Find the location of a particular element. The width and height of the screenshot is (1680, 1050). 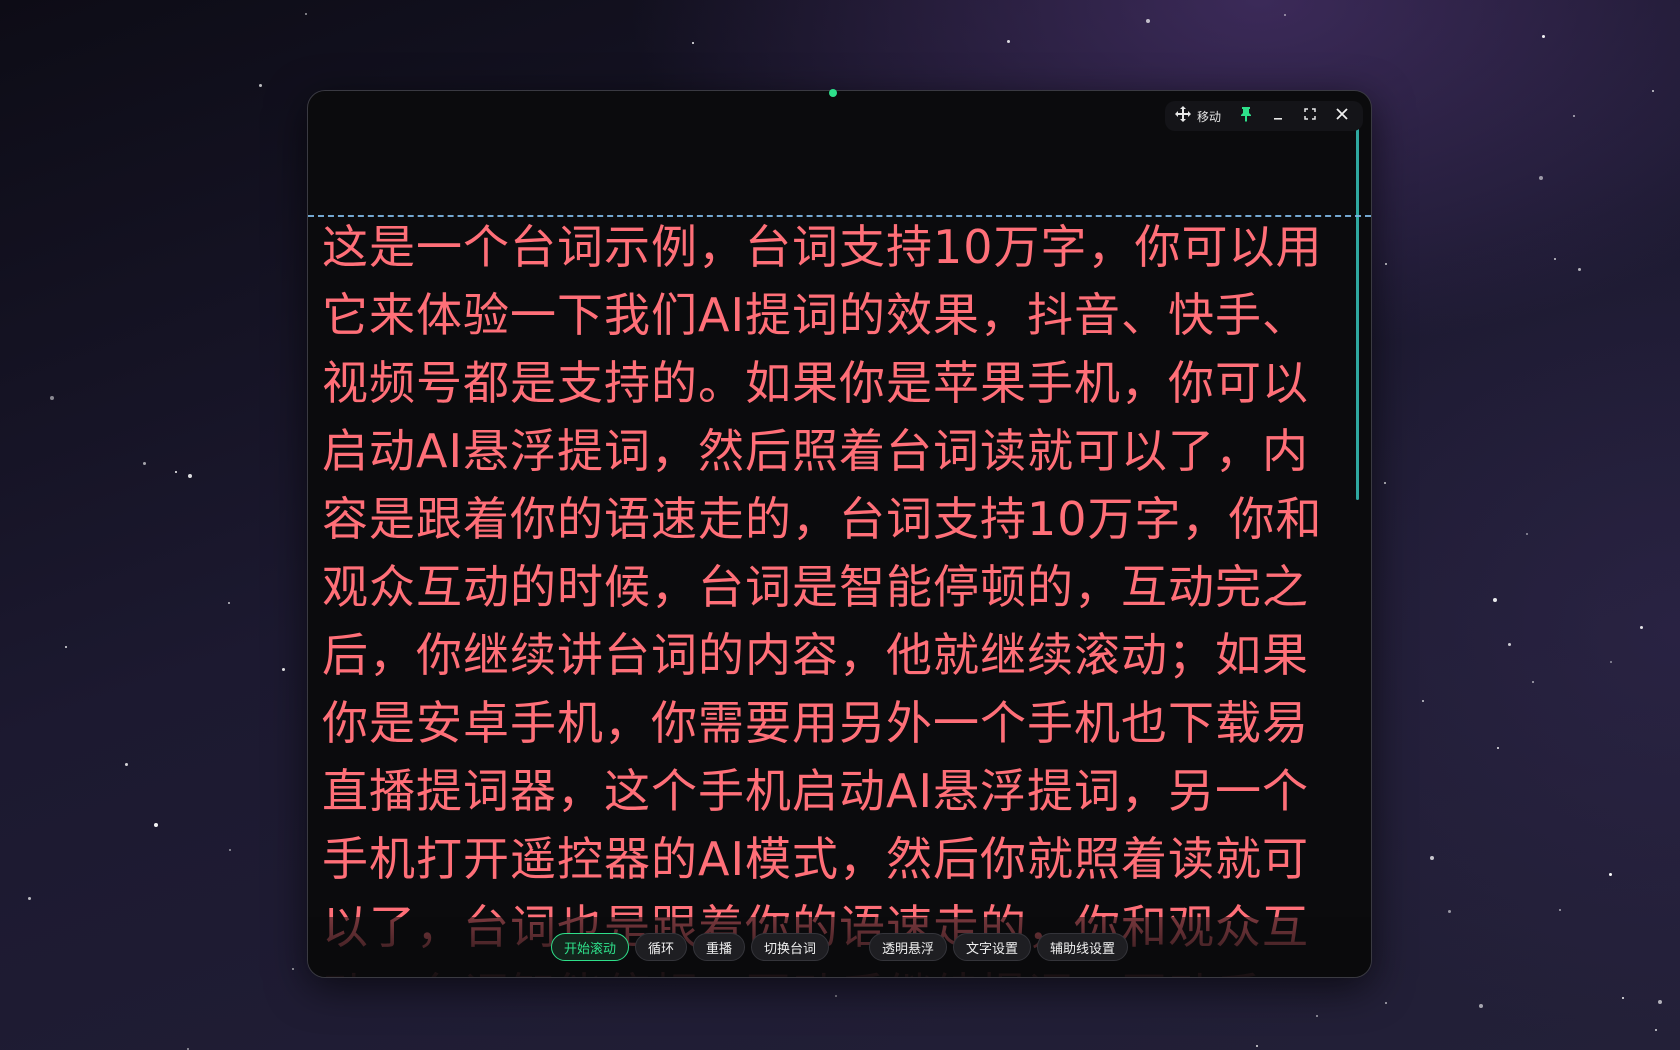

close-button is located at coordinates (1342, 116).